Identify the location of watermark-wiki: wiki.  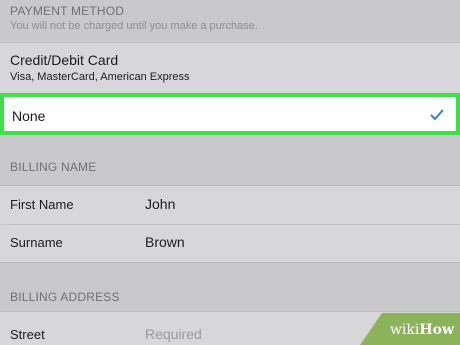
(404, 330).